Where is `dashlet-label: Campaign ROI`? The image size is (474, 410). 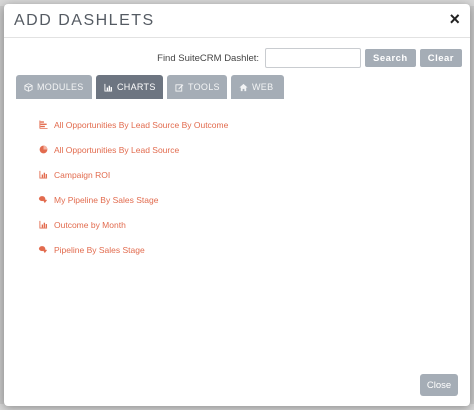
dashlet-label: Campaign ROI is located at coordinates (82, 174).